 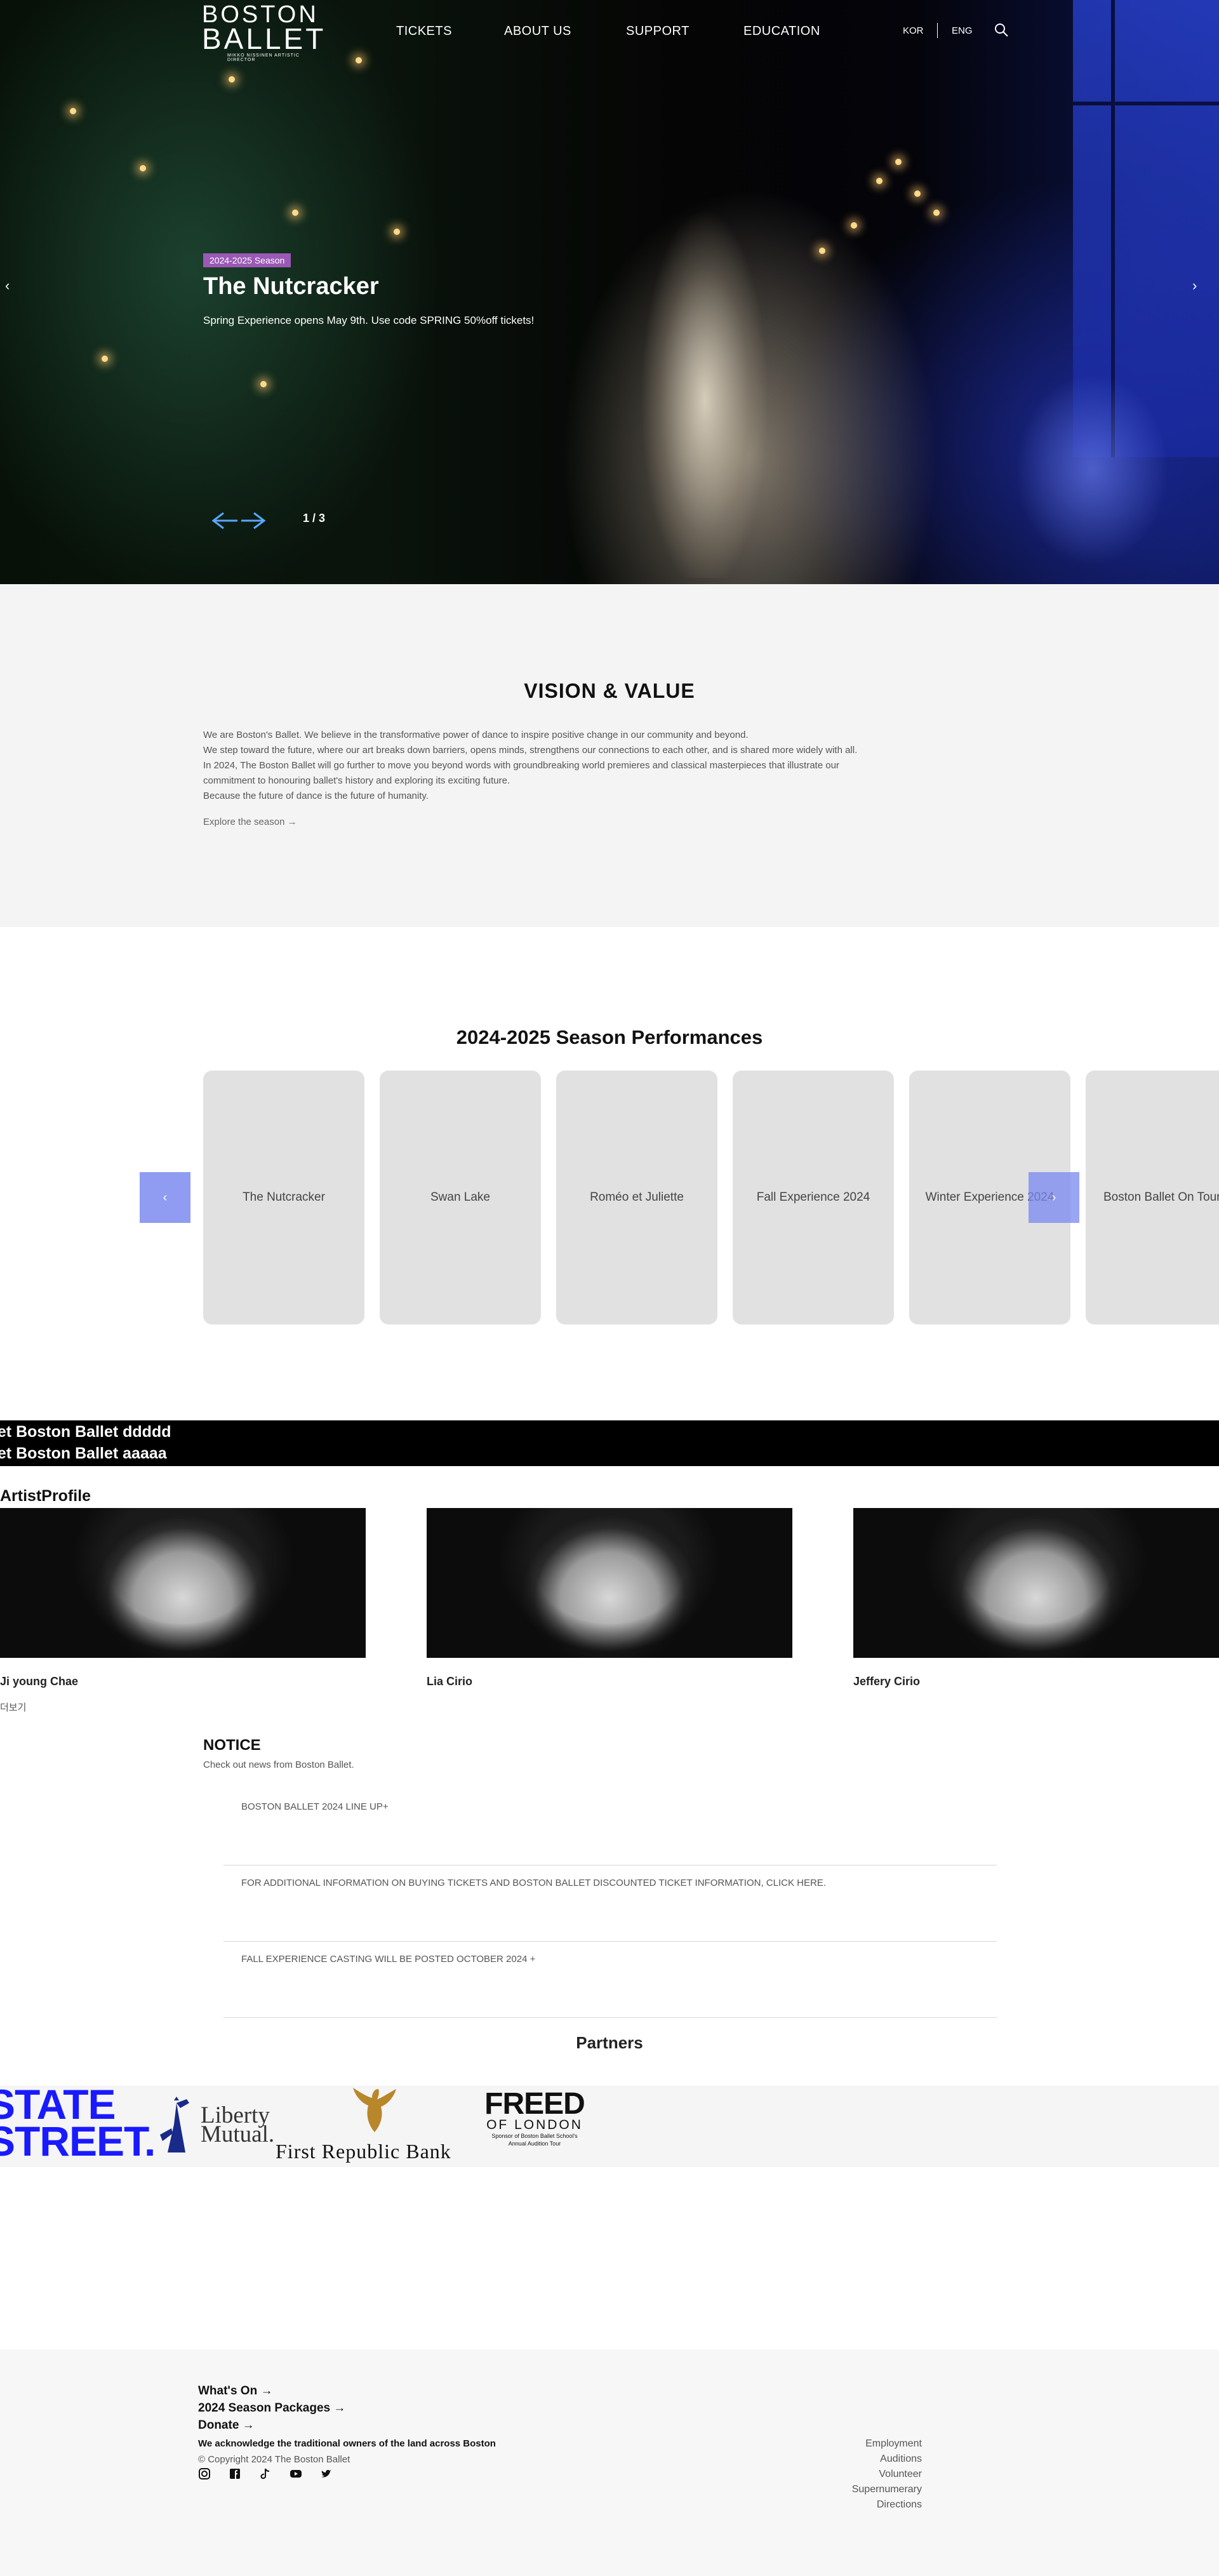 What do you see at coordinates (610, 1827) in the screenshot?
I see `notice-item: BOSTON BALLET 2024 LINE UP+` at bounding box center [610, 1827].